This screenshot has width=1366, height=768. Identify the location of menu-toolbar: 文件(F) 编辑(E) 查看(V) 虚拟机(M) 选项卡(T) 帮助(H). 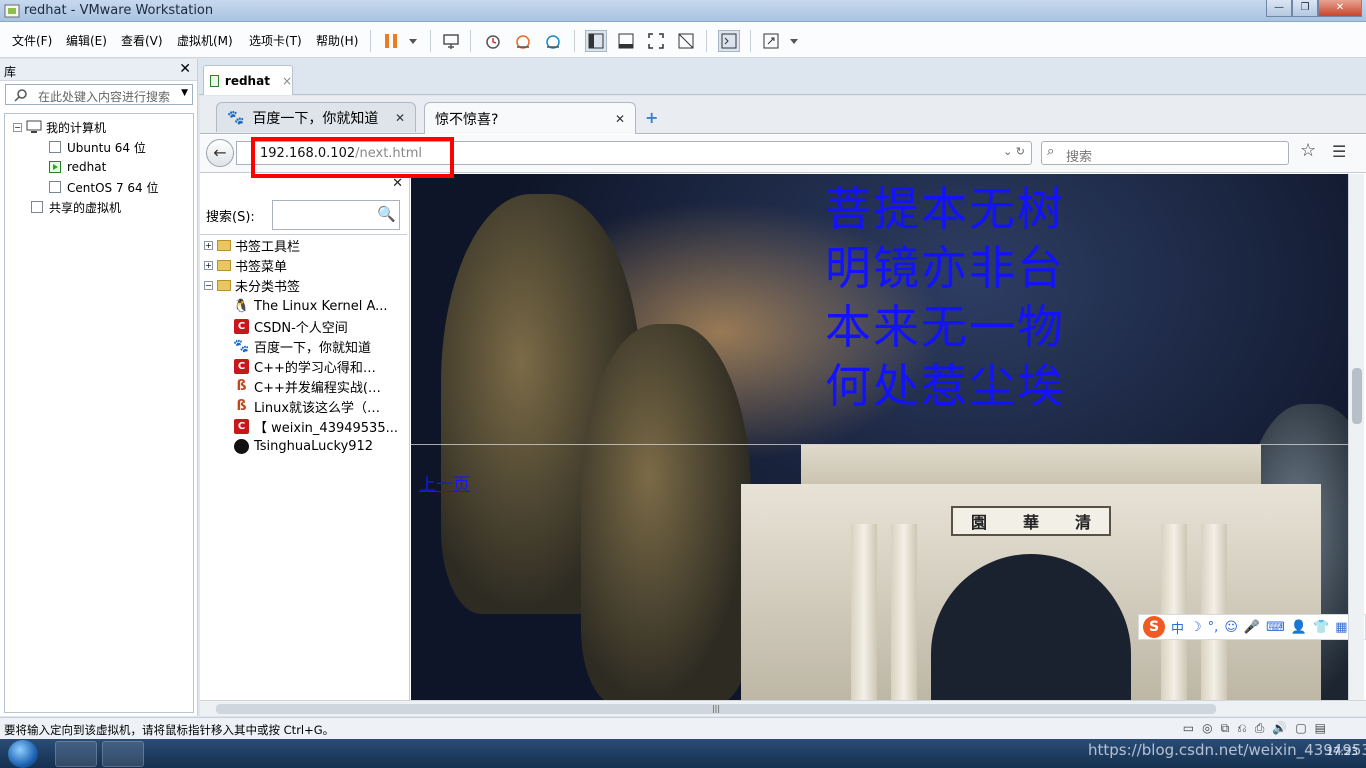
(683, 40).